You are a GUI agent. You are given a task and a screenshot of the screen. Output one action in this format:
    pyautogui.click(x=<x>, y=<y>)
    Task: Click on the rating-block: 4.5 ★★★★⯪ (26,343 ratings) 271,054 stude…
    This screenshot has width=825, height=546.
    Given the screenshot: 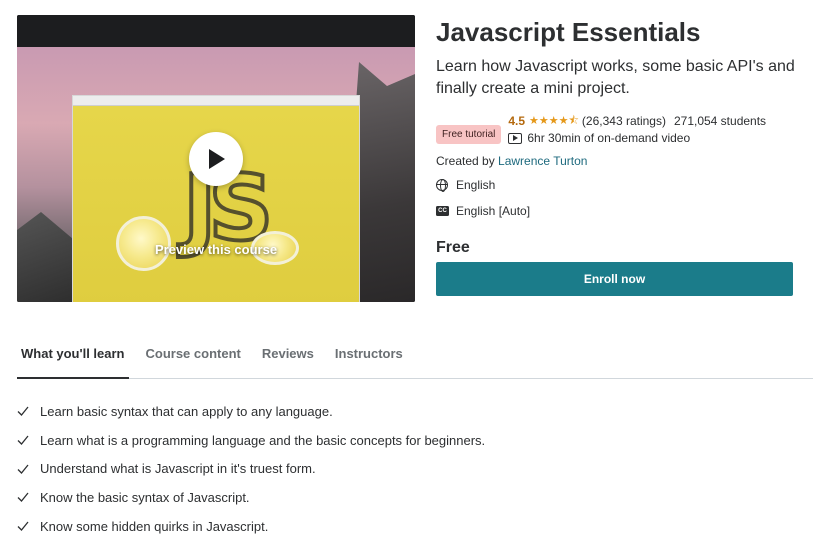 What is the action you would take?
    pyautogui.click(x=637, y=129)
    